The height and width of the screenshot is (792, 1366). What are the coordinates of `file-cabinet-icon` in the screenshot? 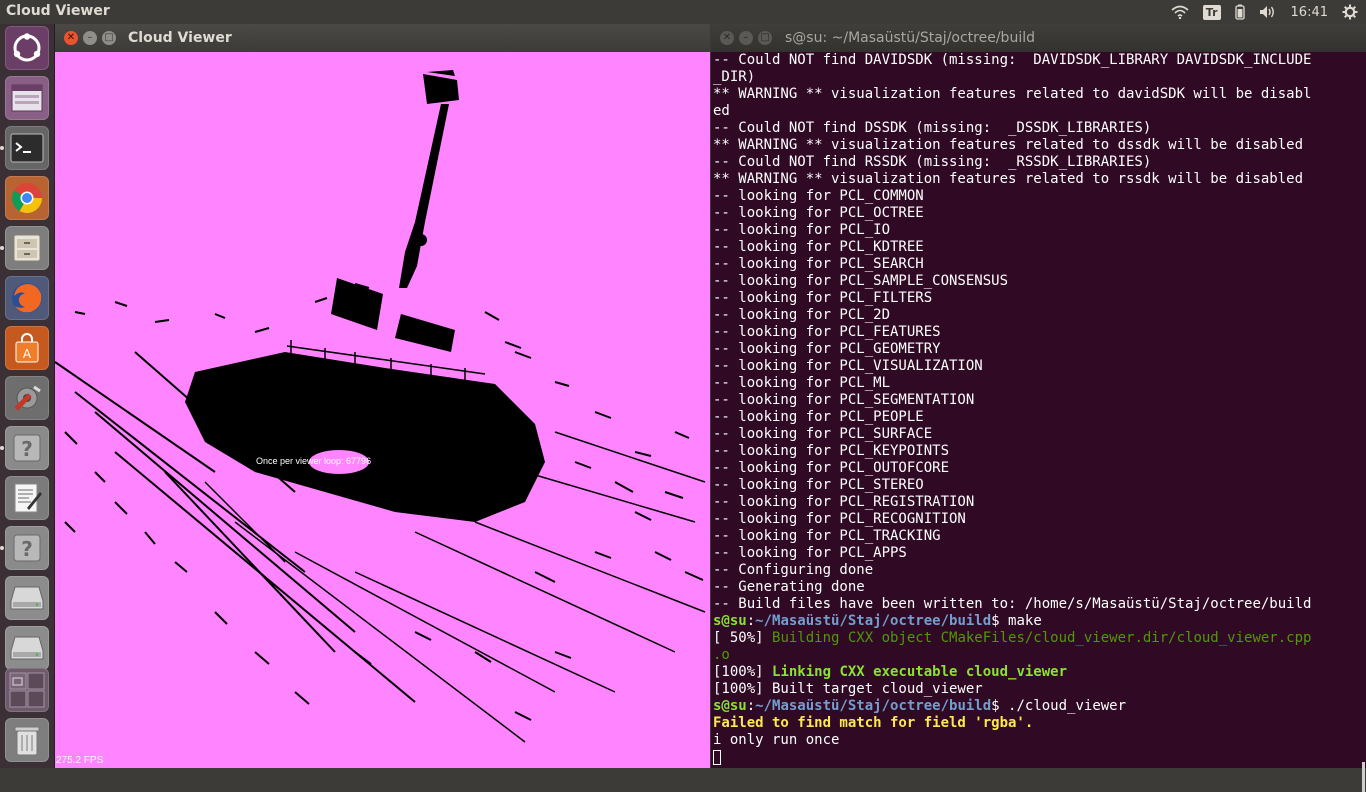 It's located at (27, 248).